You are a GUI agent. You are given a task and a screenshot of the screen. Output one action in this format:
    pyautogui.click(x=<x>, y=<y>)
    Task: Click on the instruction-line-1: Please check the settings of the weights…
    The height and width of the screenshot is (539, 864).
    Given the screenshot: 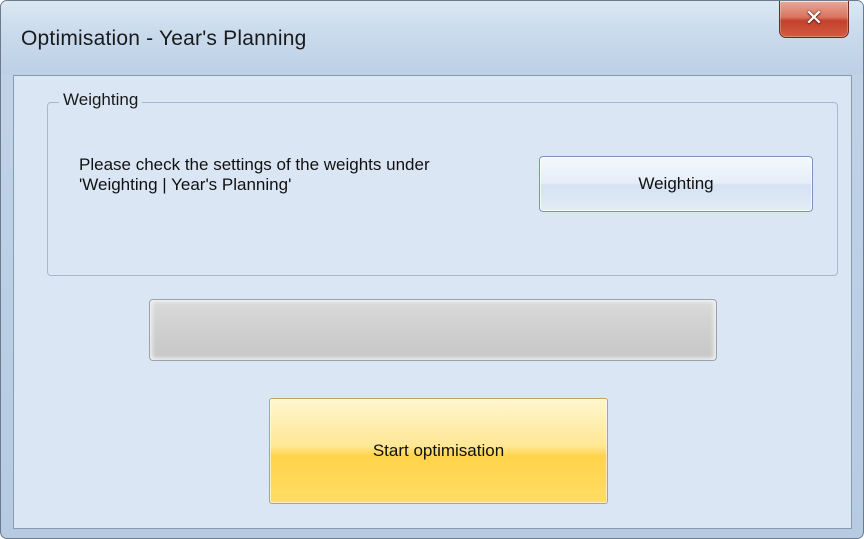 What is the action you would take?
    pyautogui.click(x=254, y=164)
    